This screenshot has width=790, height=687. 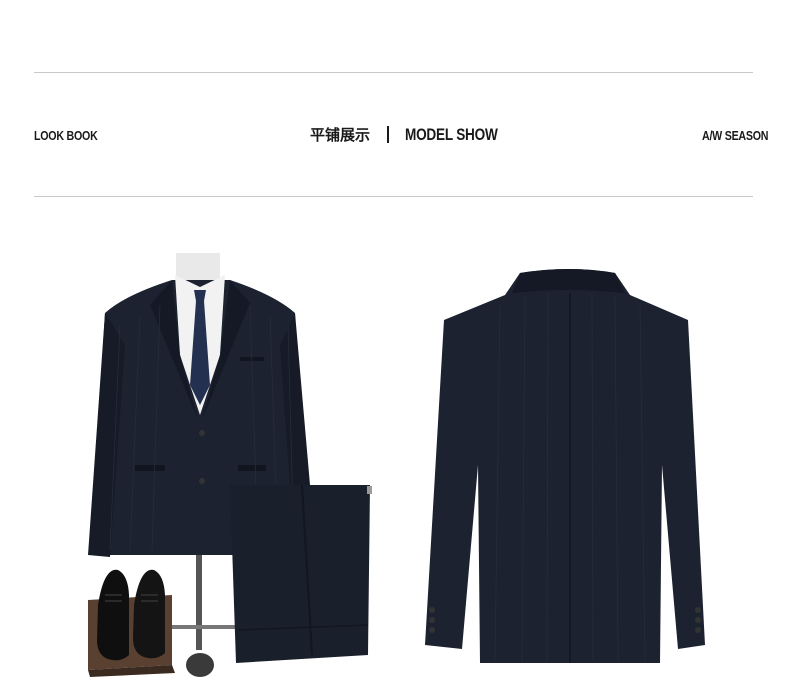 I want to click on top-divider, so click(x=393, y=72).